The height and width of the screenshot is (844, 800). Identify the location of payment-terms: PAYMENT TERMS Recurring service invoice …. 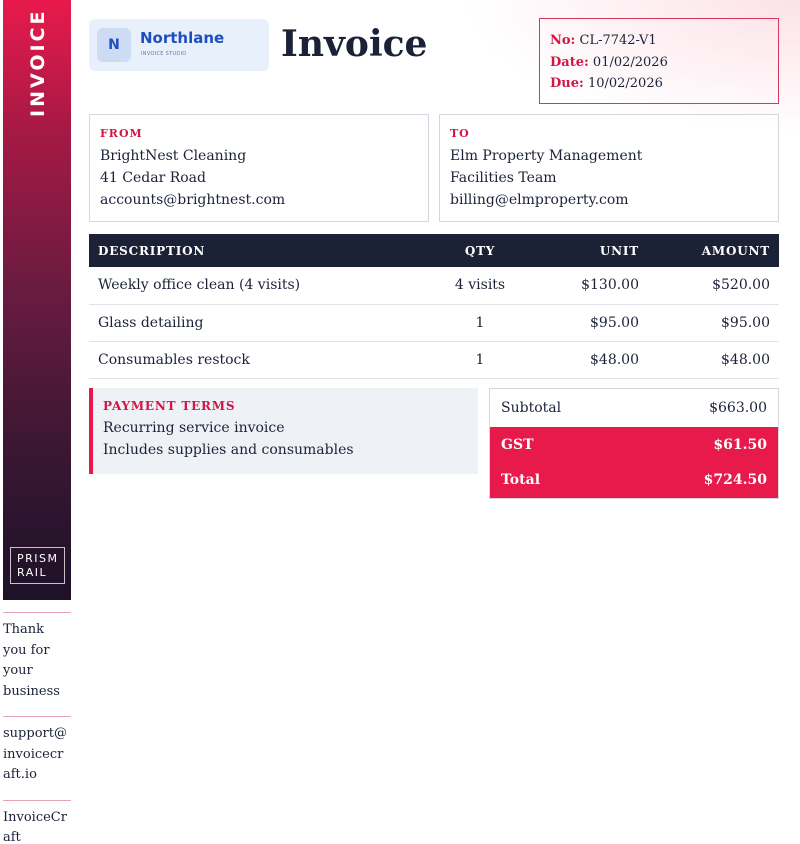
(283, 431).